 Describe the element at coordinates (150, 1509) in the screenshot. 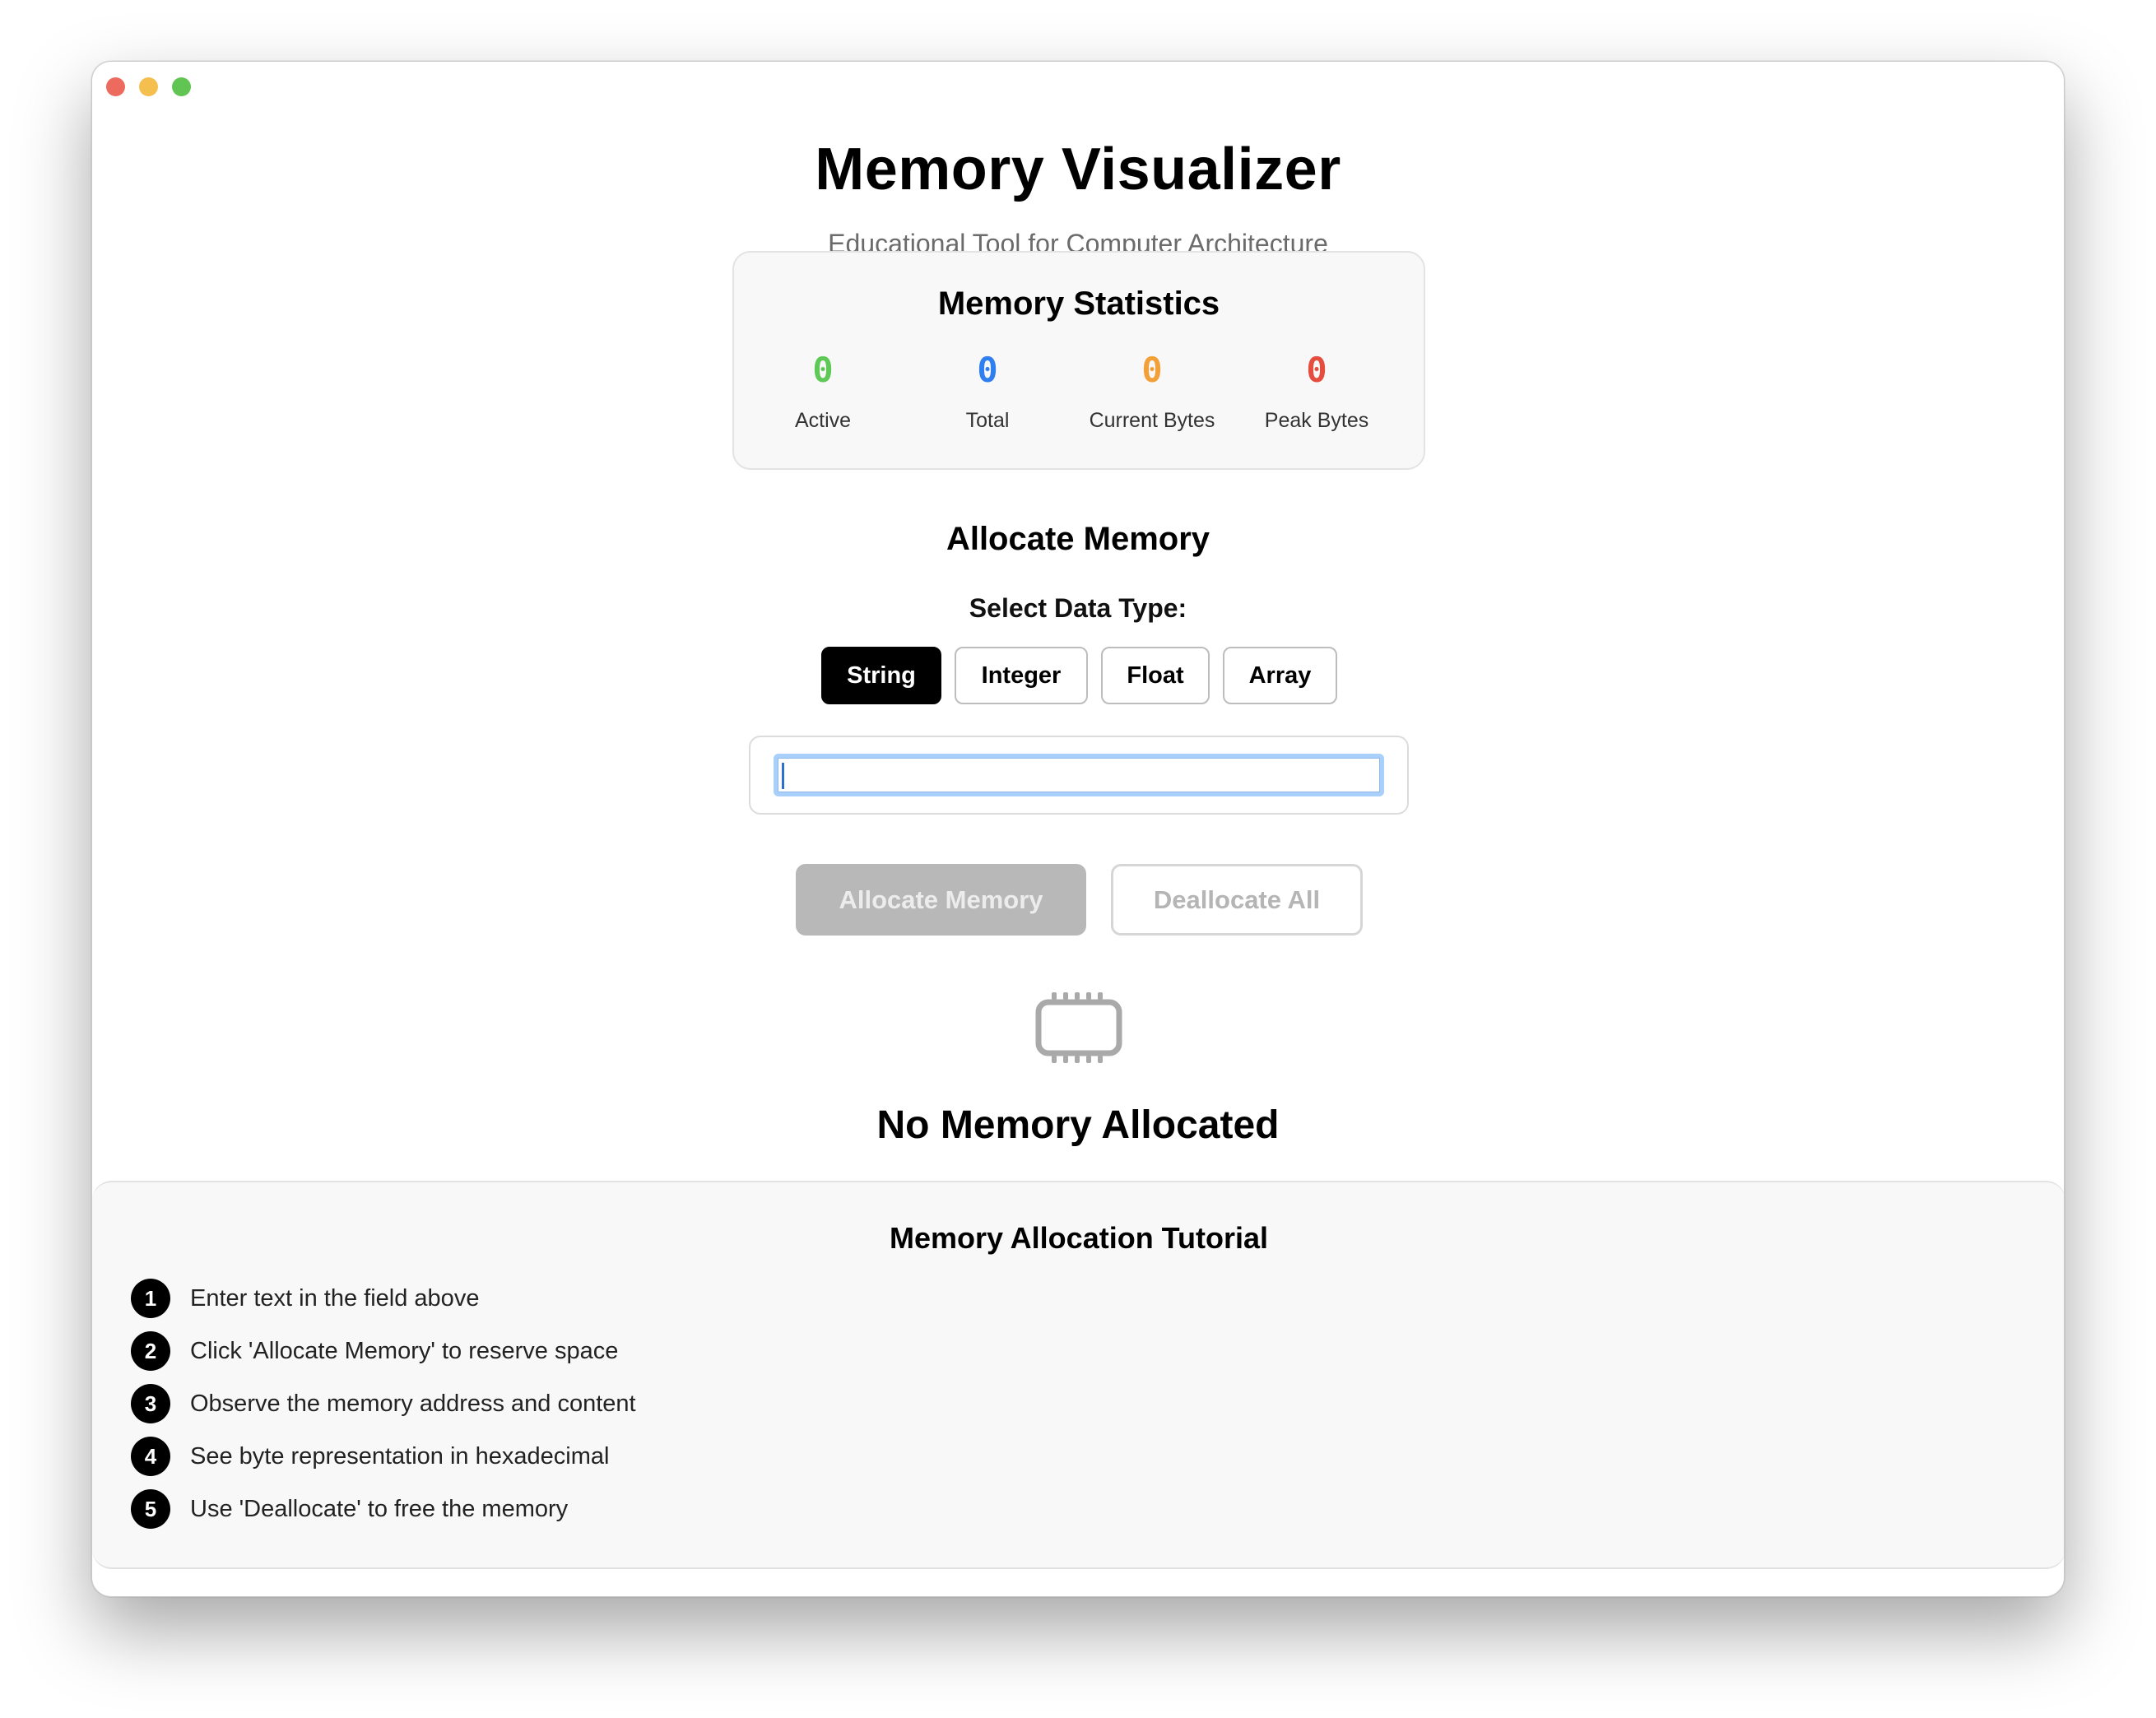

I see `step-number-badge: 5` at that location.